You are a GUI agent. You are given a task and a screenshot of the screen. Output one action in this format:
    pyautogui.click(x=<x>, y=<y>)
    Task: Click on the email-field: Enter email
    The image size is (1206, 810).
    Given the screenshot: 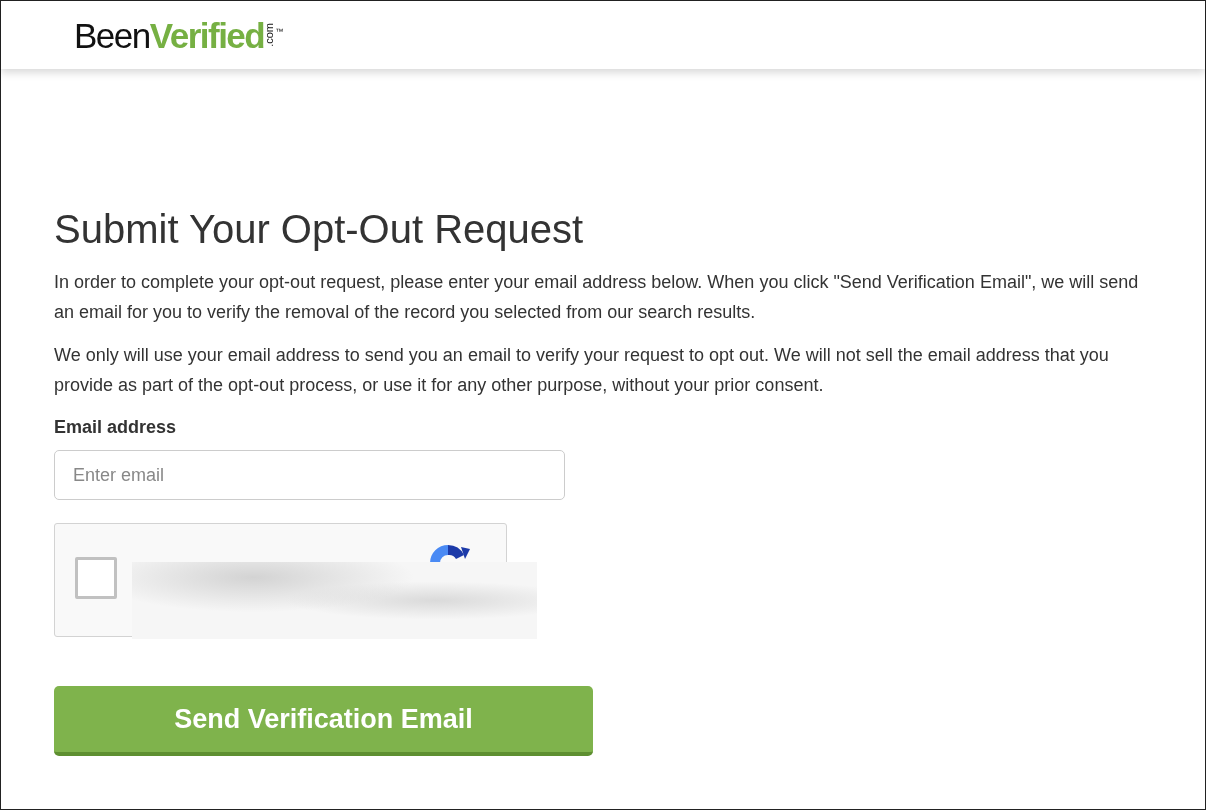 What is the action you would take?
    pyautogui.click(x=309, y=475)
    